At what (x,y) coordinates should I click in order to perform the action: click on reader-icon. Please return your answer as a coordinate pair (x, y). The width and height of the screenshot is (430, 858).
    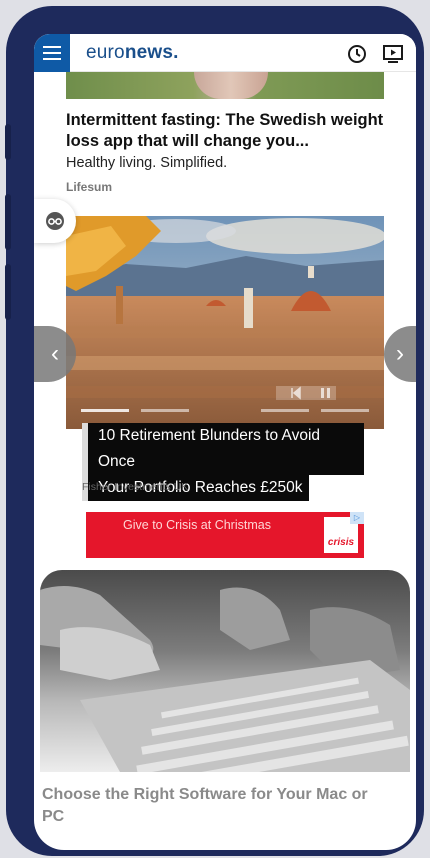
    Looking at the image, I should click on (55, 221).